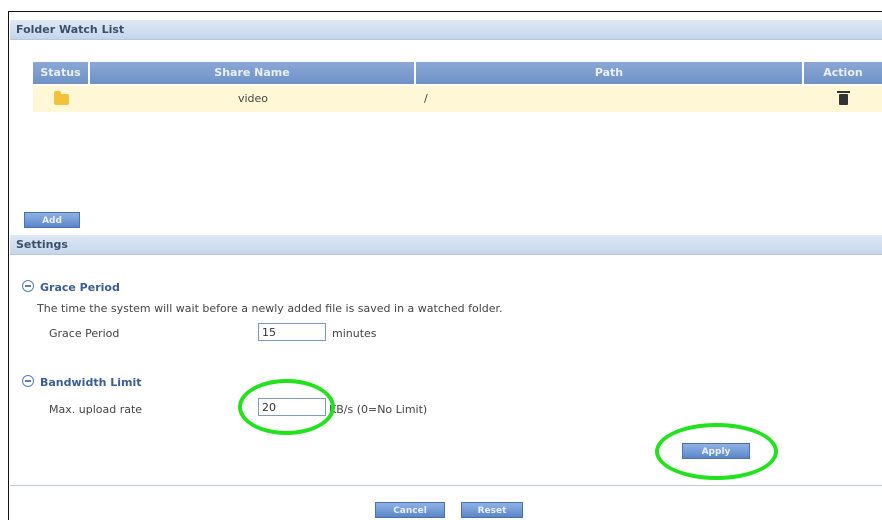 Image resolution: width=882 pixels, height=520 pixels. Describe the element at coordinates (492, 510) in the screenshot. I see `reset-button: Reset` at that location.